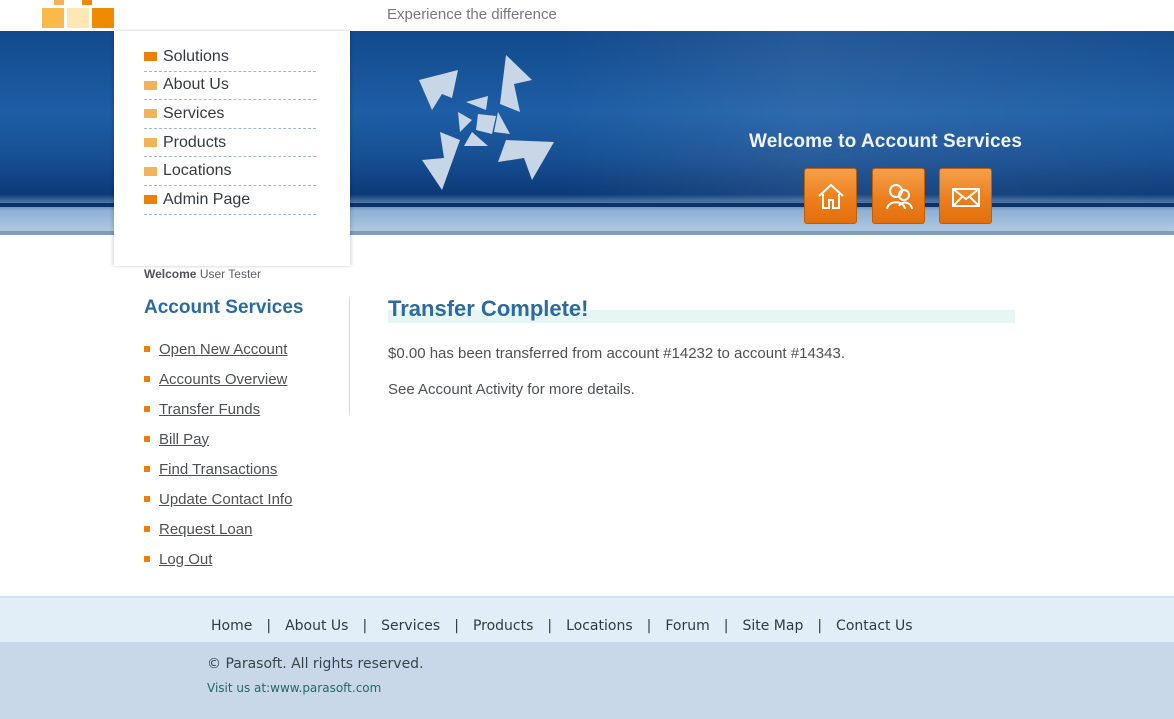  I want to click on update-contact-info-link: Update Contact Info, so click(225, 499).